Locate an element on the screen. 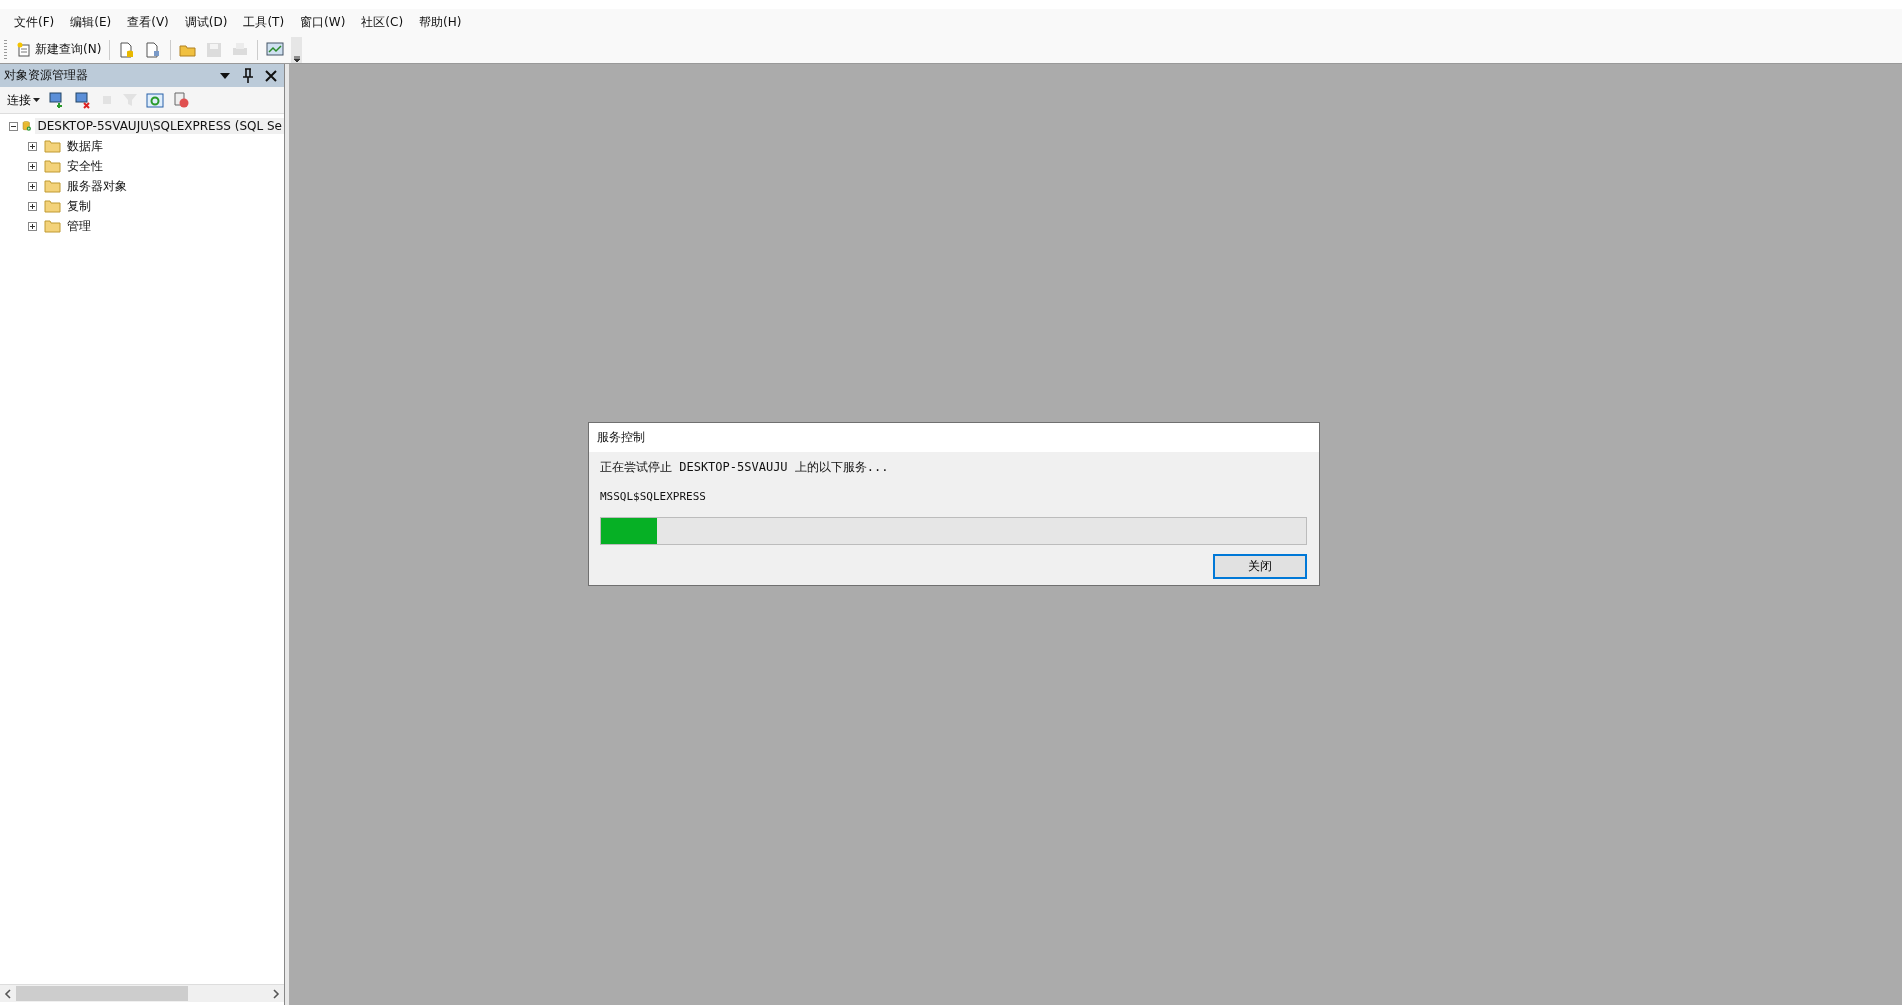 The width and height of the screenshot is (1902, 1005). menu-item: 调试(D) is located at coordinates (206, 22).